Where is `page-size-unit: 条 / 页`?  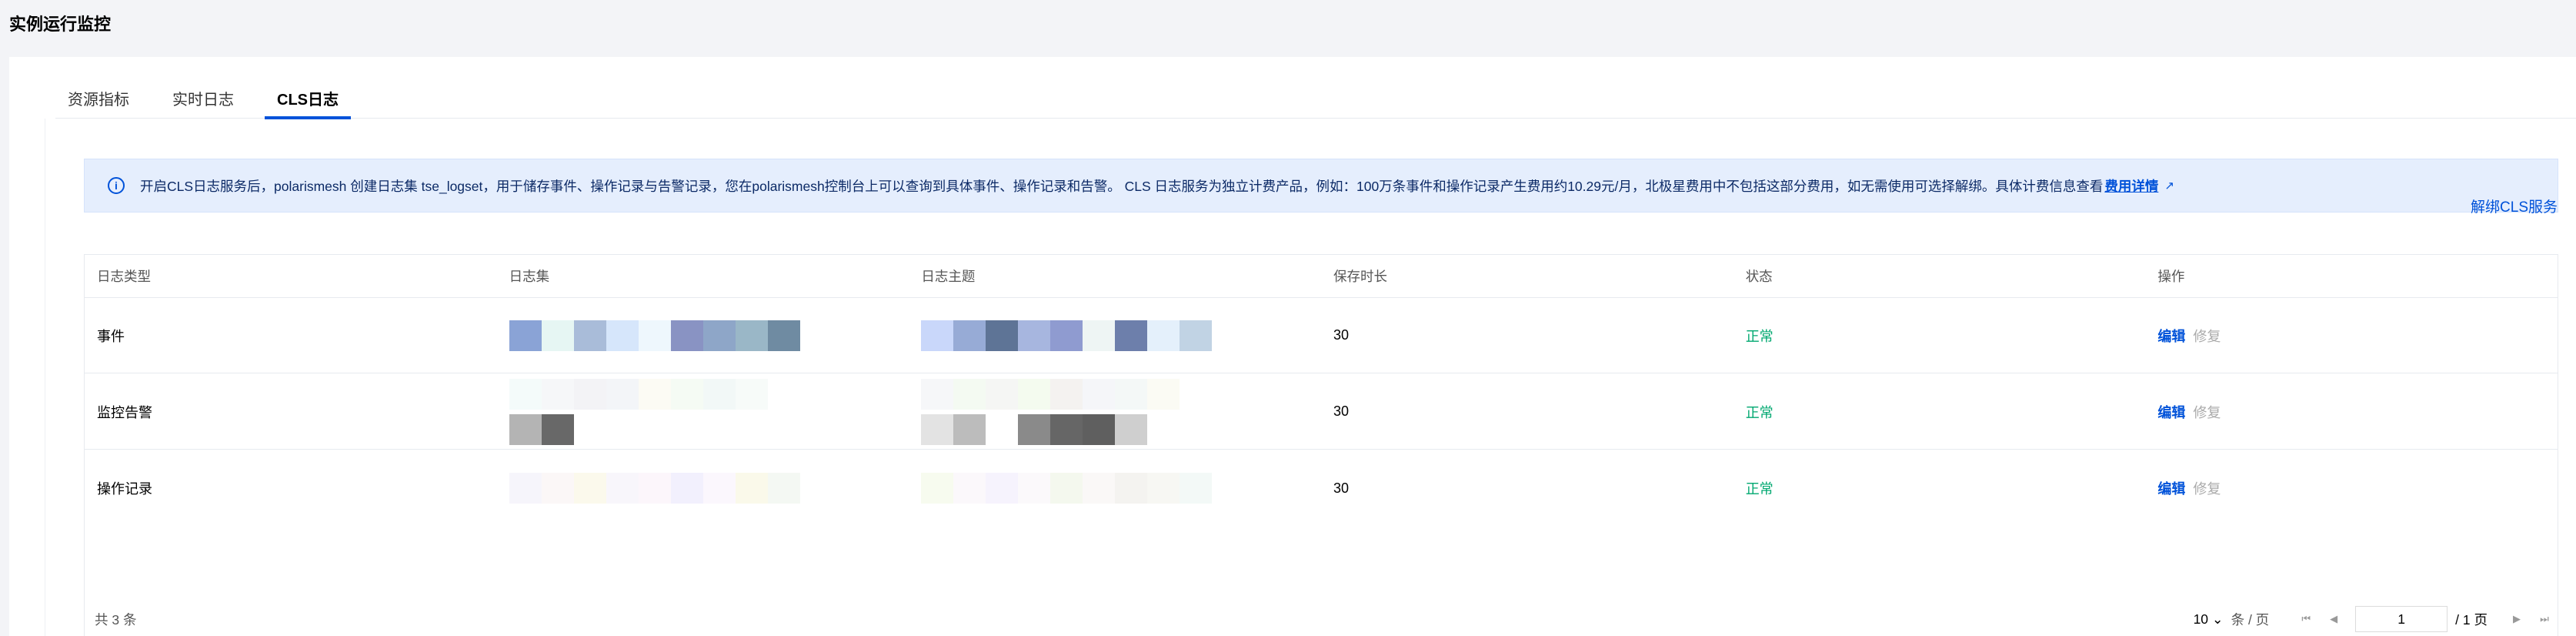 page-size-unit: 条 / 页 is located at coordinates (2250, 619).